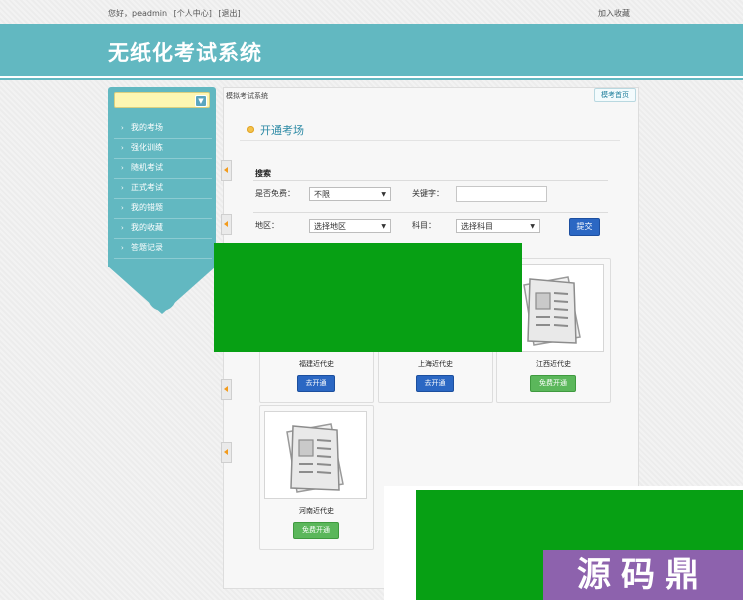 This screenshot has width=743, height=600. I want to click on exam-card: 河南近代史 免费开通, so click(316, 477).